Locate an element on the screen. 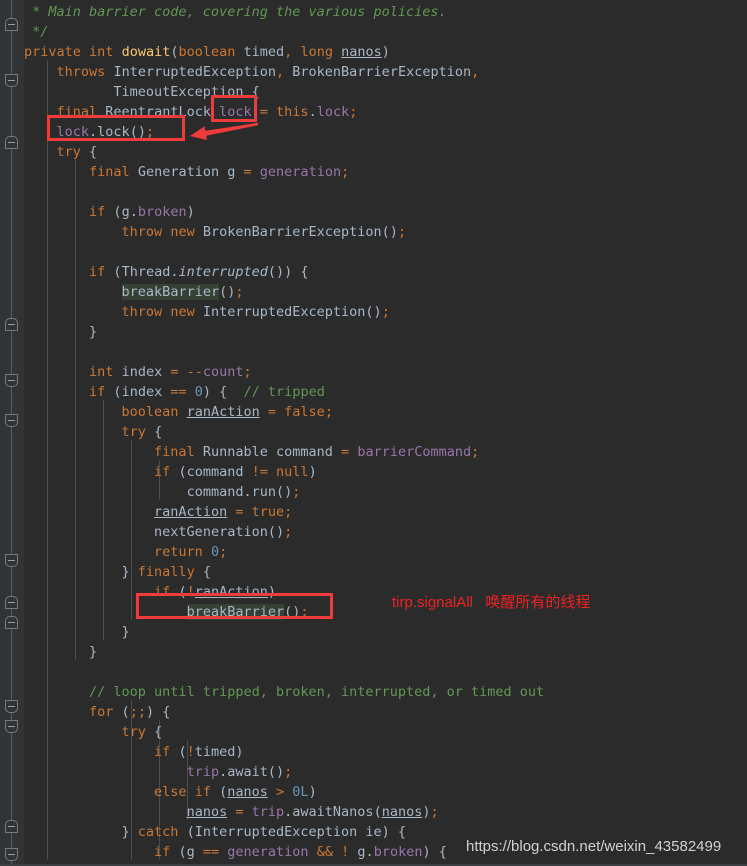 Image resolution: width=747 pixels, height=866 pixels. code-line: if (g.broken) is located at coordinates (109, 212).